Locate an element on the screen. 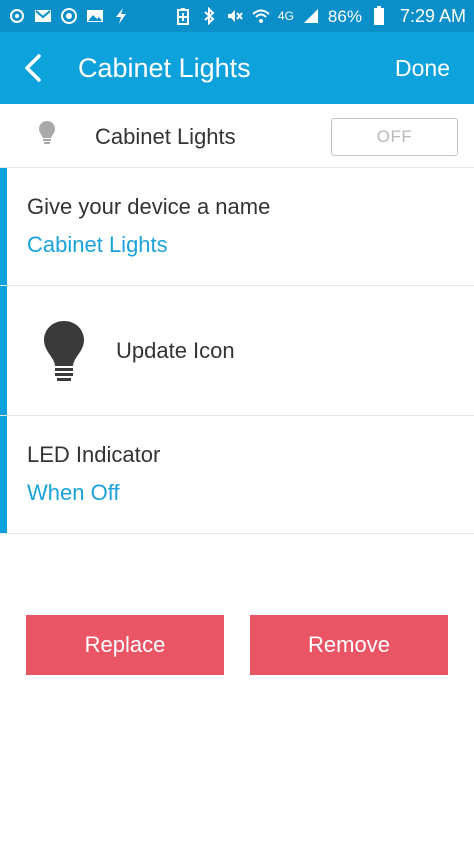 This screenshot has width=474, height=842. network-type-label: 4G is located at coordinates (285, 16).